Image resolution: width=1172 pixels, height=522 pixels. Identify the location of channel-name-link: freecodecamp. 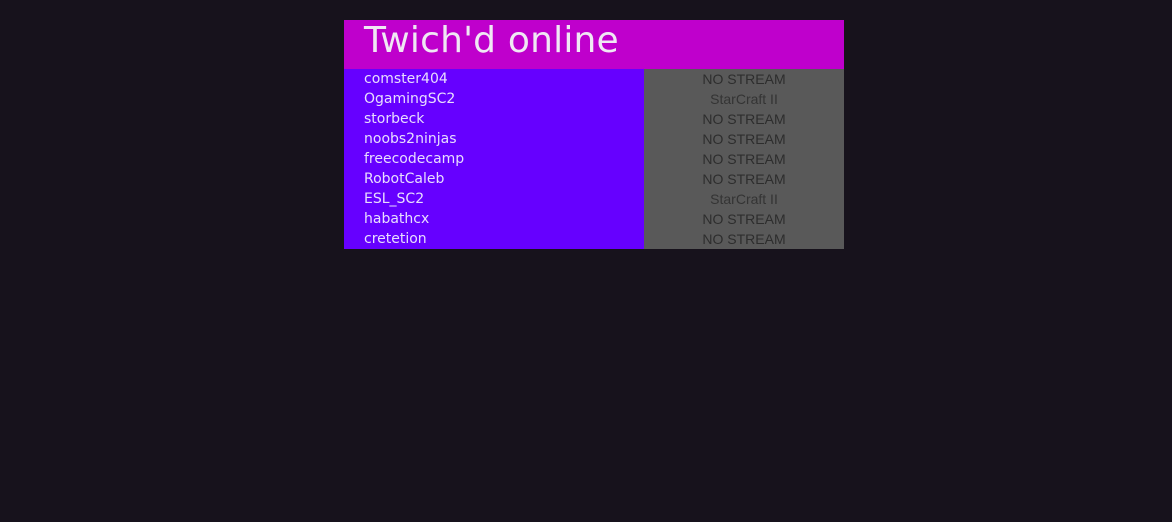
(494, 159).